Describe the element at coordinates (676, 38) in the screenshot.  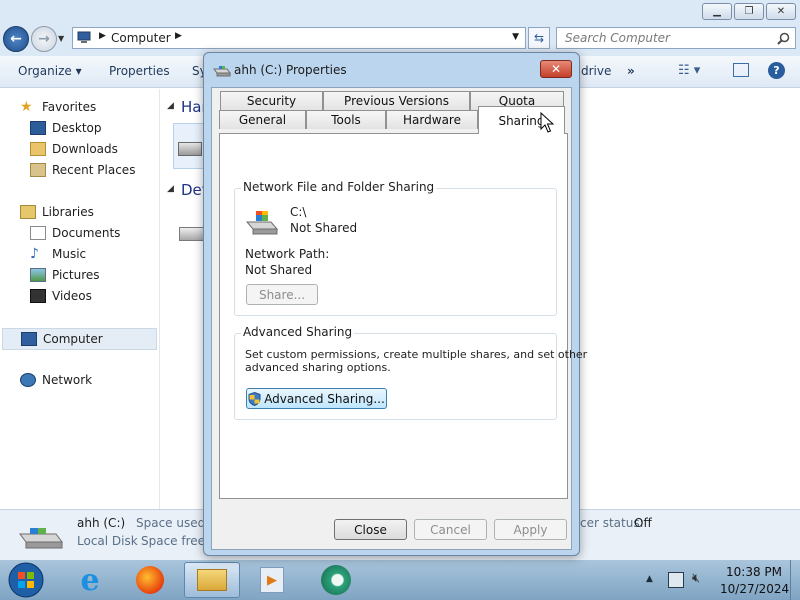
I see `search-box: Search Computer` at that location.